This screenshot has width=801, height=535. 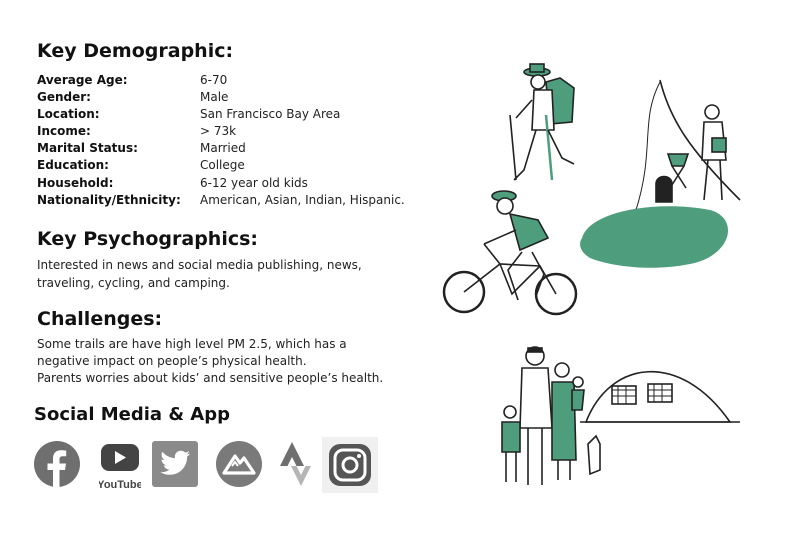 I want to click on demographic-label: Education:, so click(x=73, y=165).